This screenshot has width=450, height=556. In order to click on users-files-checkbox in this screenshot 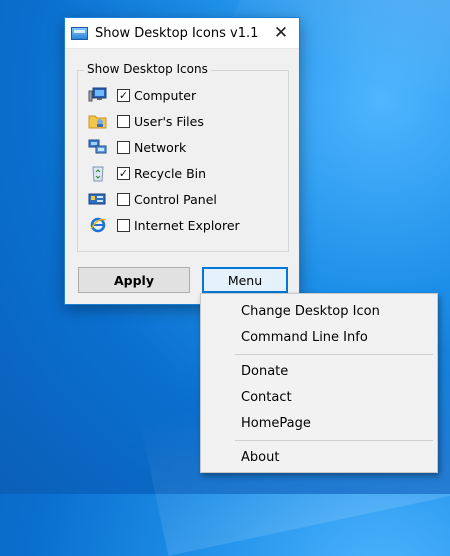, I will do `click(123, 121)`.